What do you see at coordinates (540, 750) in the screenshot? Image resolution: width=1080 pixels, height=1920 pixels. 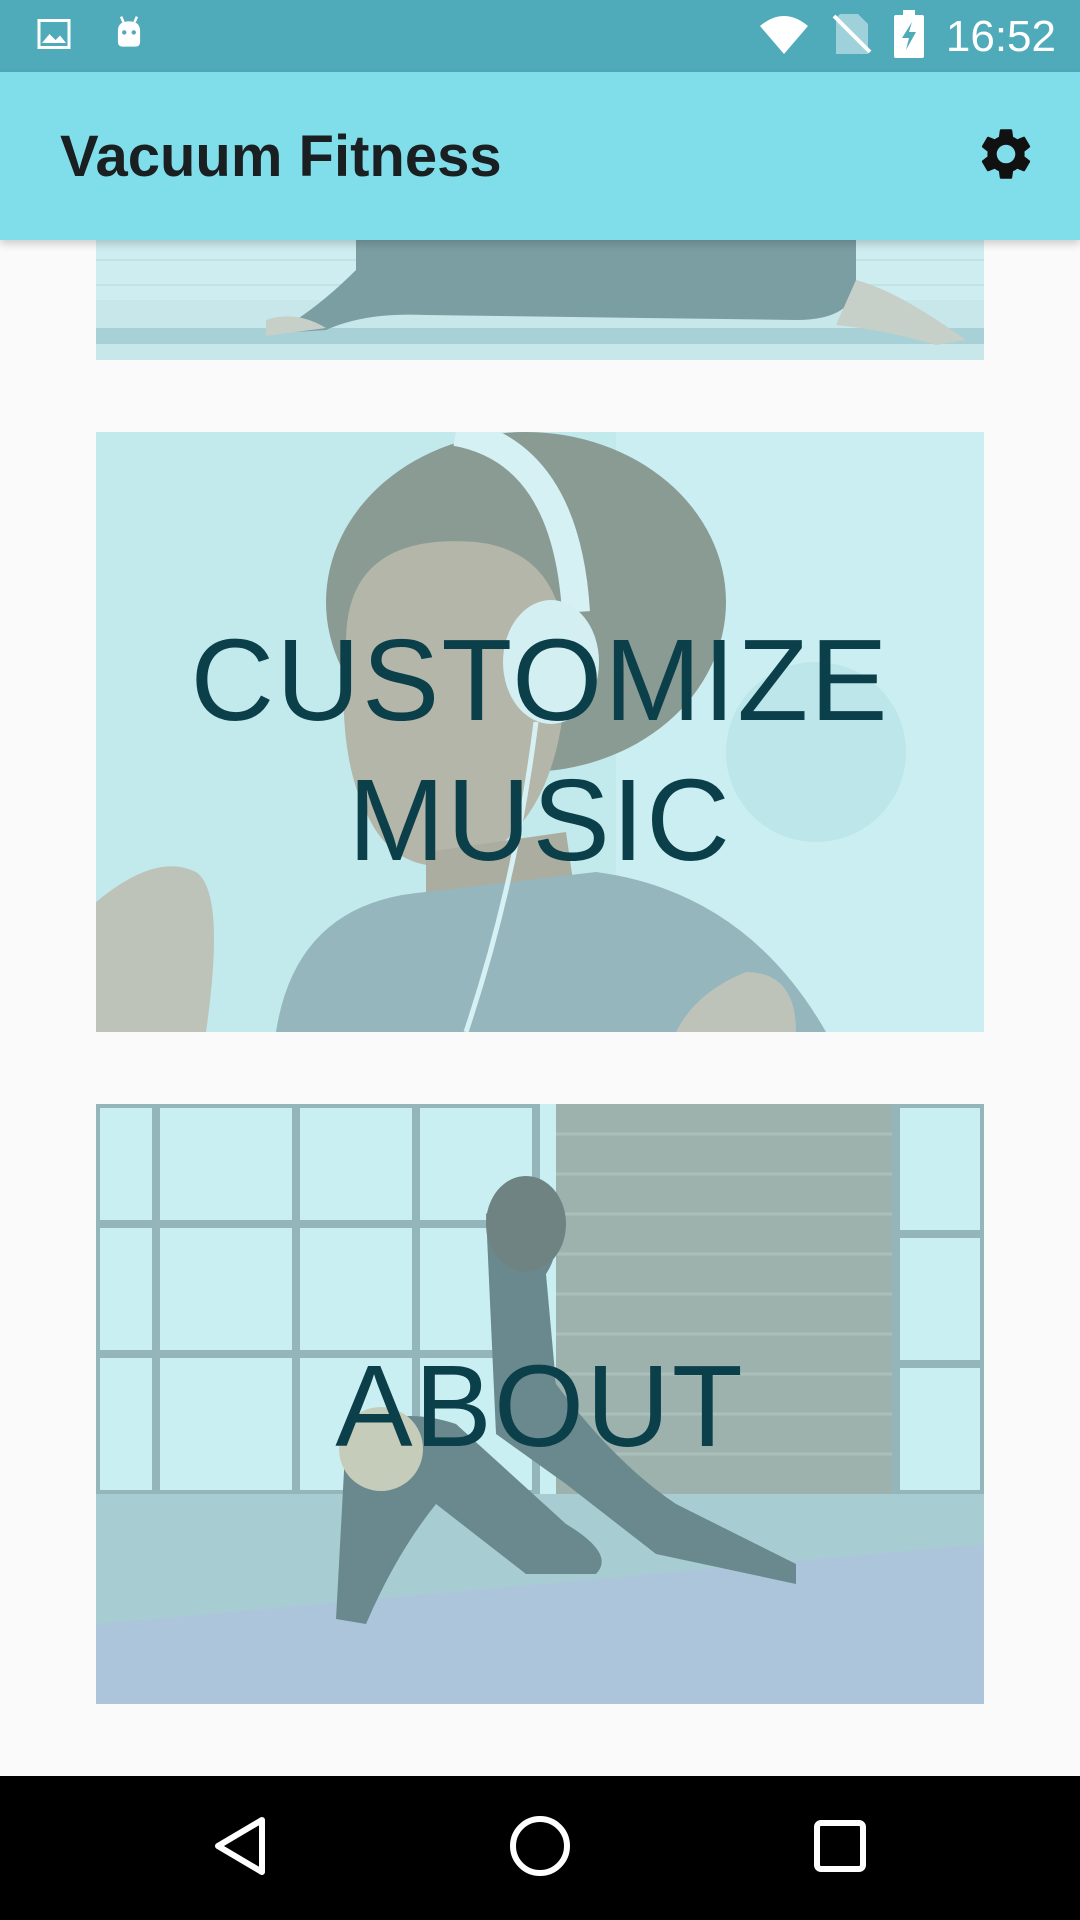 I see `customize-music-label: CUSTOMIZE MUSIC` at bounding box center [540, 750].